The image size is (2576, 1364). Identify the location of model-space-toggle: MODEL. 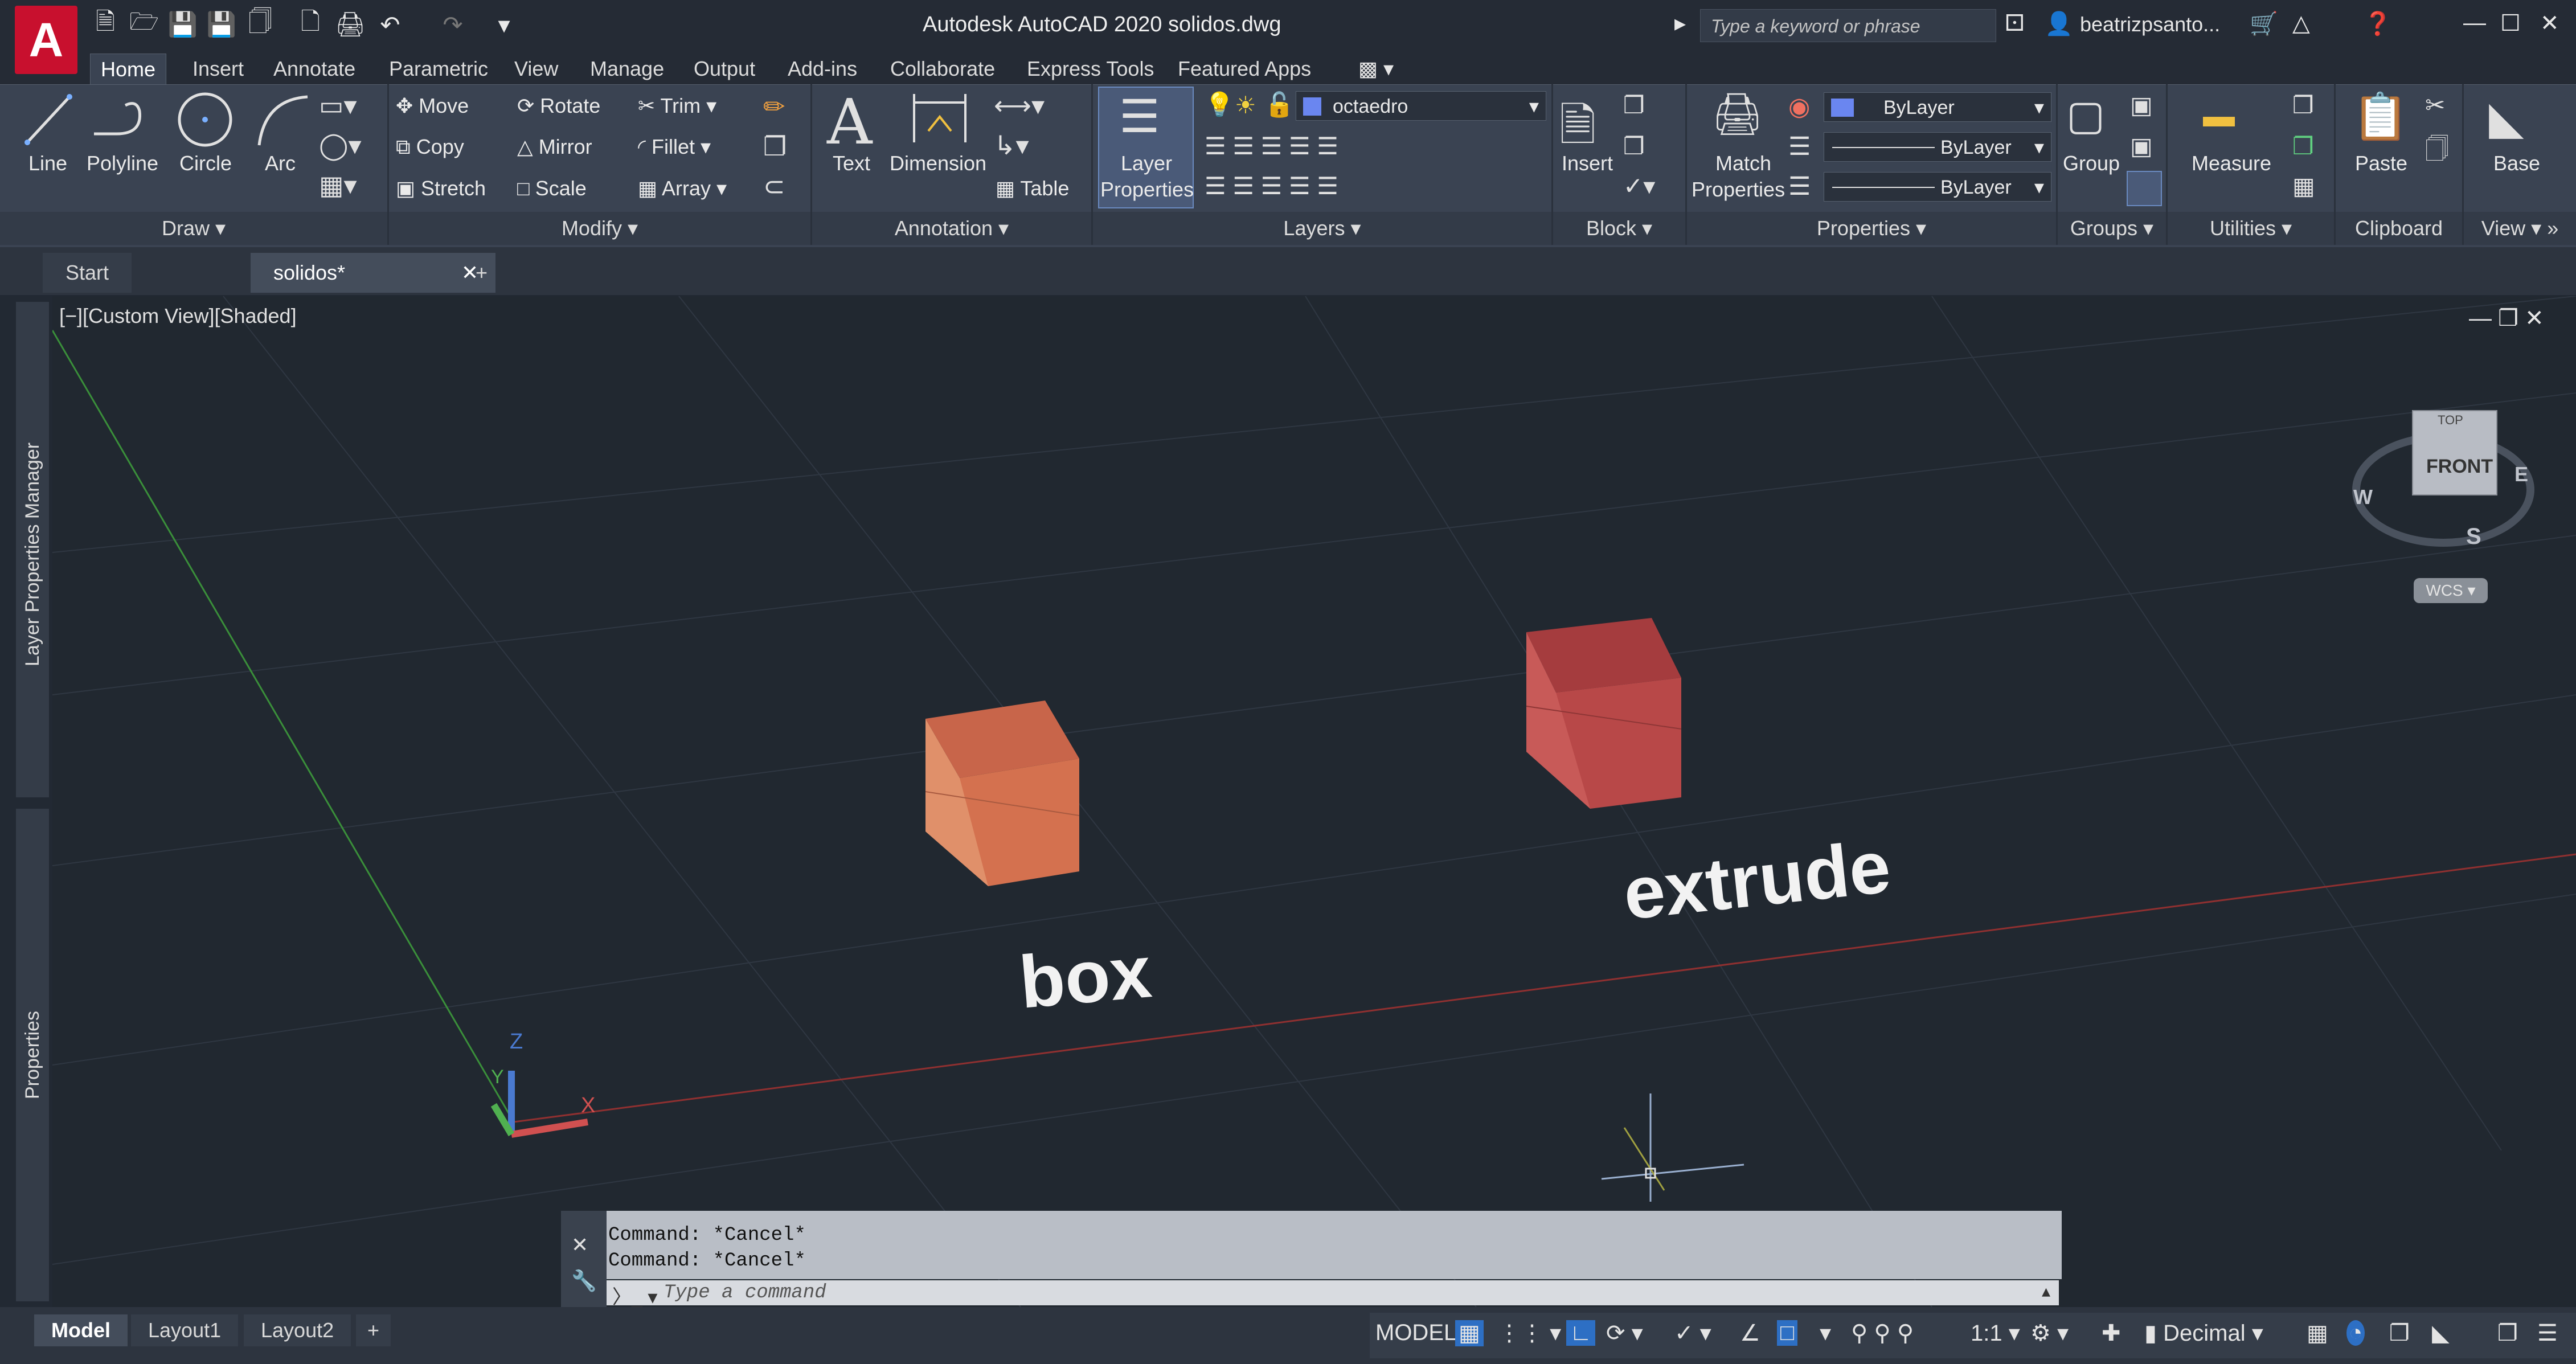
(1415, 1333).